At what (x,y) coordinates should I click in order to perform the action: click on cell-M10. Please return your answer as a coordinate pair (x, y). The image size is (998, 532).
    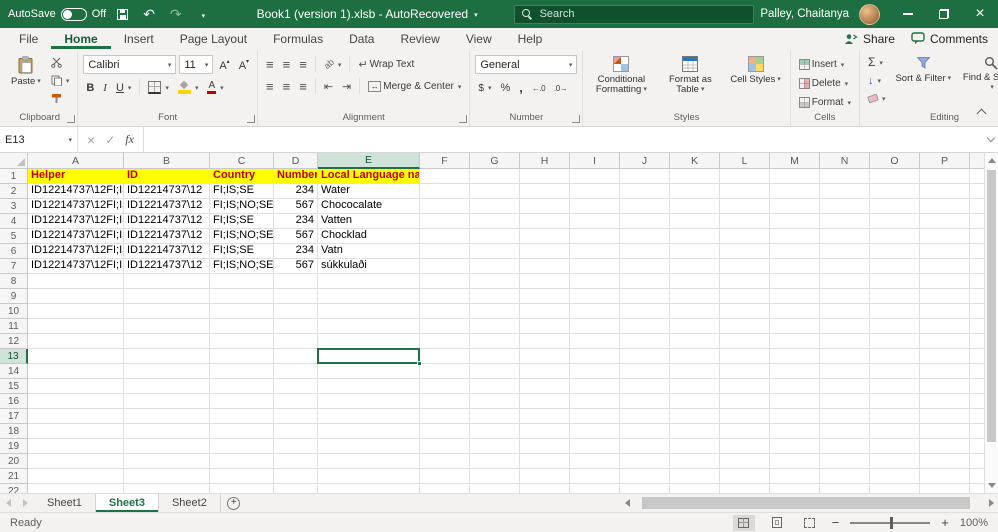
    Looking at the image, I should click on (795, 311).